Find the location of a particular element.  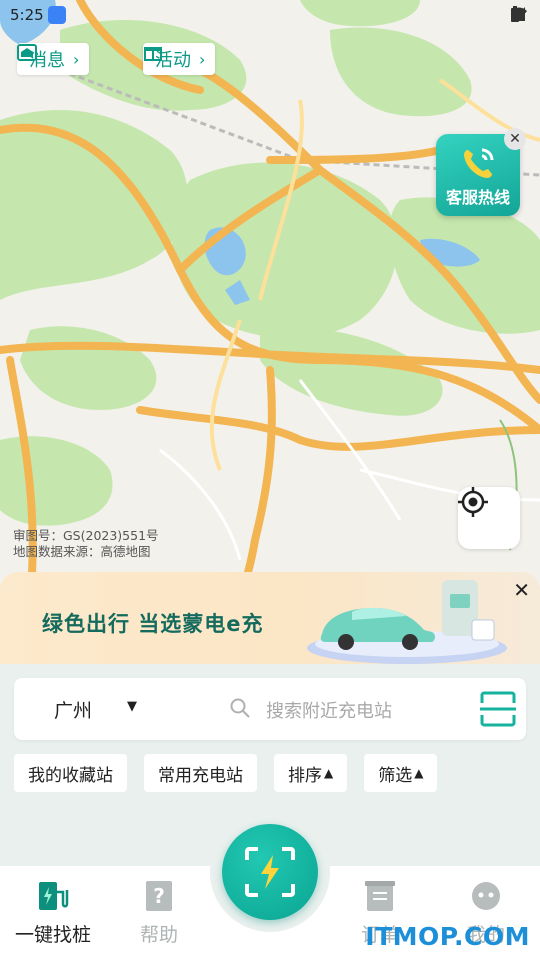

sort-button: 排序 ▲ is located at coordinates (311, 773).